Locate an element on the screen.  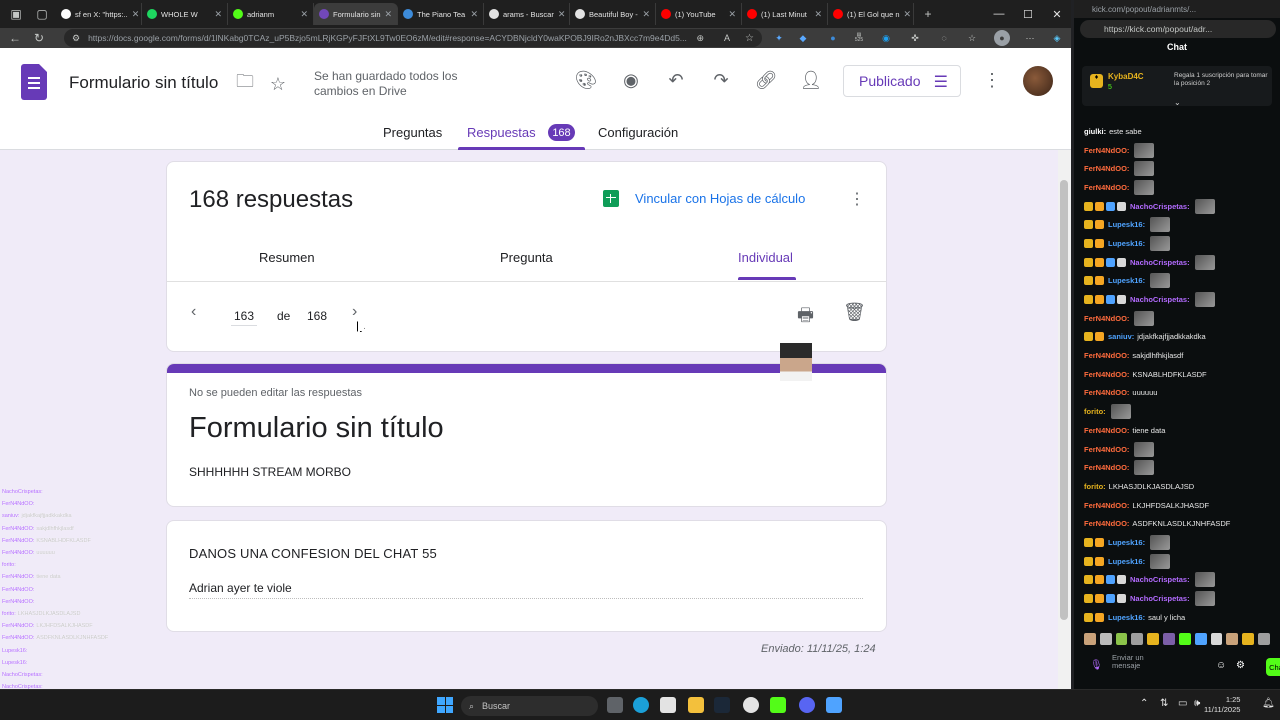
link-icon: 🔗︎ is located at coordinates (766, 80).